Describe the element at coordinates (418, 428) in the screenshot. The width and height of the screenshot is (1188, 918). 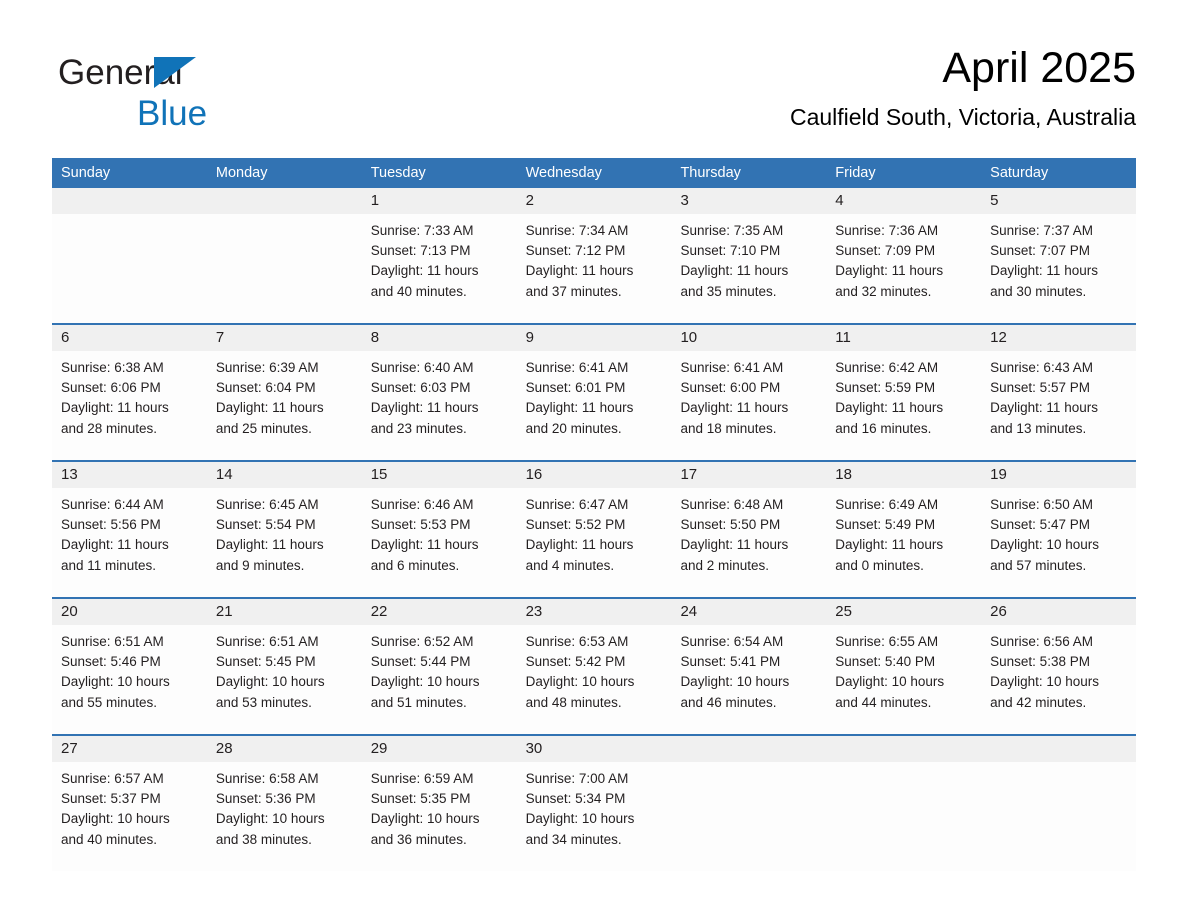
I see `daylight-text-cont: and 23 minutes.` at that location.